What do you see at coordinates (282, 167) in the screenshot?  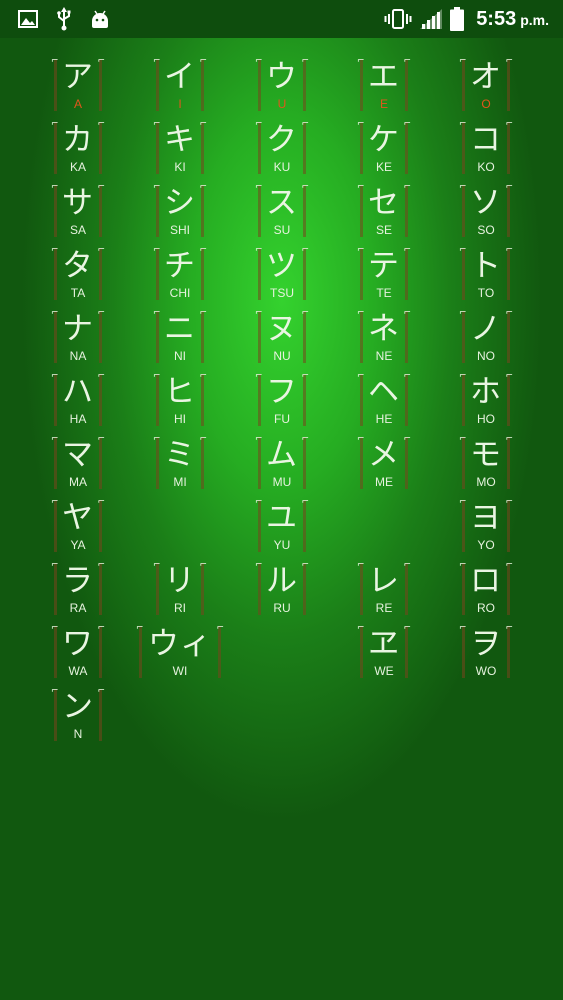 I see `romaji-label: KU` at bounding box center [282, 167].